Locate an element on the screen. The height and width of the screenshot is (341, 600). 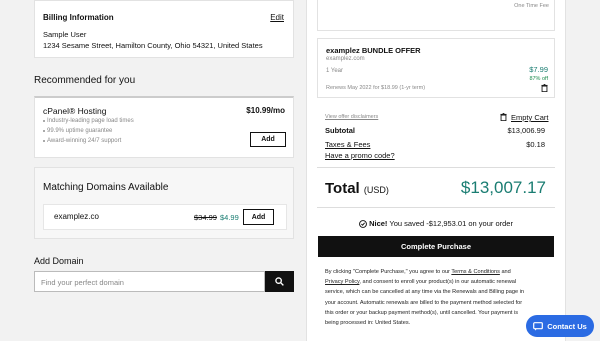
total-label: Total (USD) is located at coordinates (357, 188).